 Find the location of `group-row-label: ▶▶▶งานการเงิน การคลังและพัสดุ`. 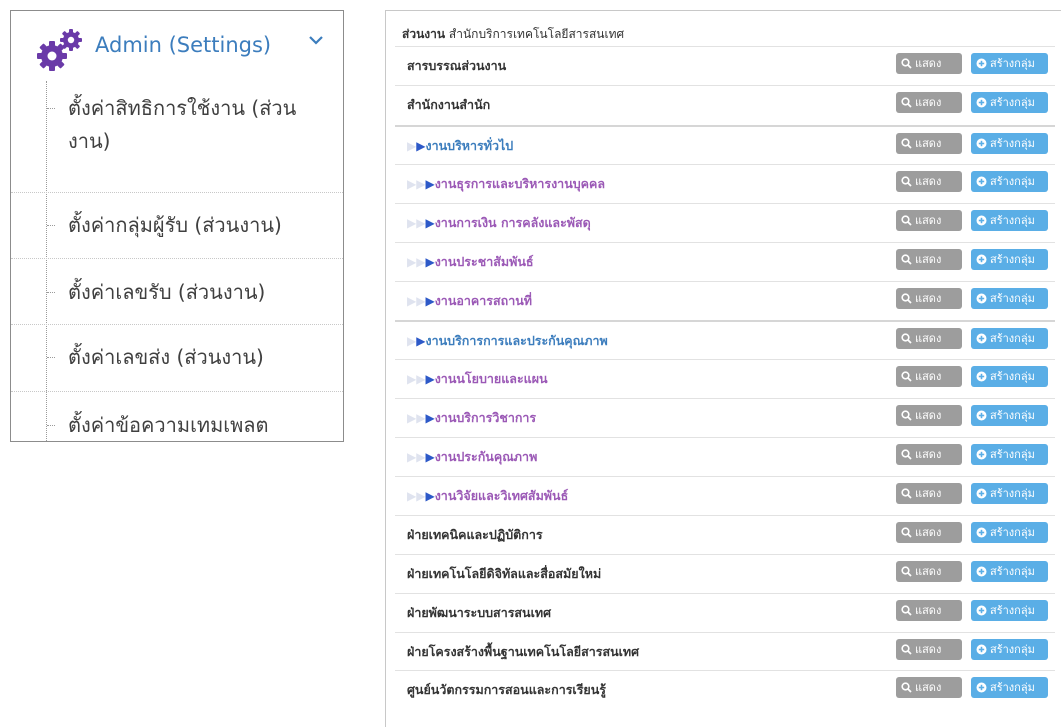

group-row-label: ▶▶▶งานการเงิน การคลังและพัสดุ is located at coordinates (499, 223).